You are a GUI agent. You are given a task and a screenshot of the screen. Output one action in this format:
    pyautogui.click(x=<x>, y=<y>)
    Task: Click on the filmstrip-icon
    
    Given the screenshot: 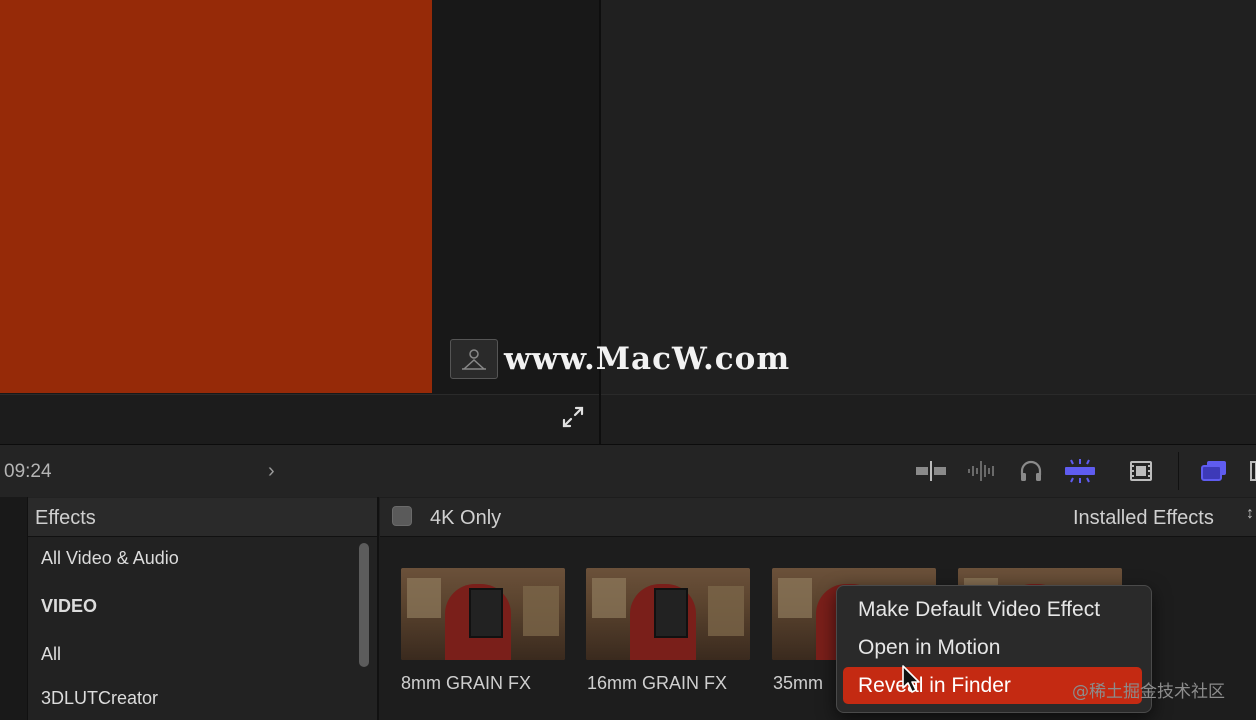 What is the action you would take?
    pyautogui.click(x=1141, y=471)
    